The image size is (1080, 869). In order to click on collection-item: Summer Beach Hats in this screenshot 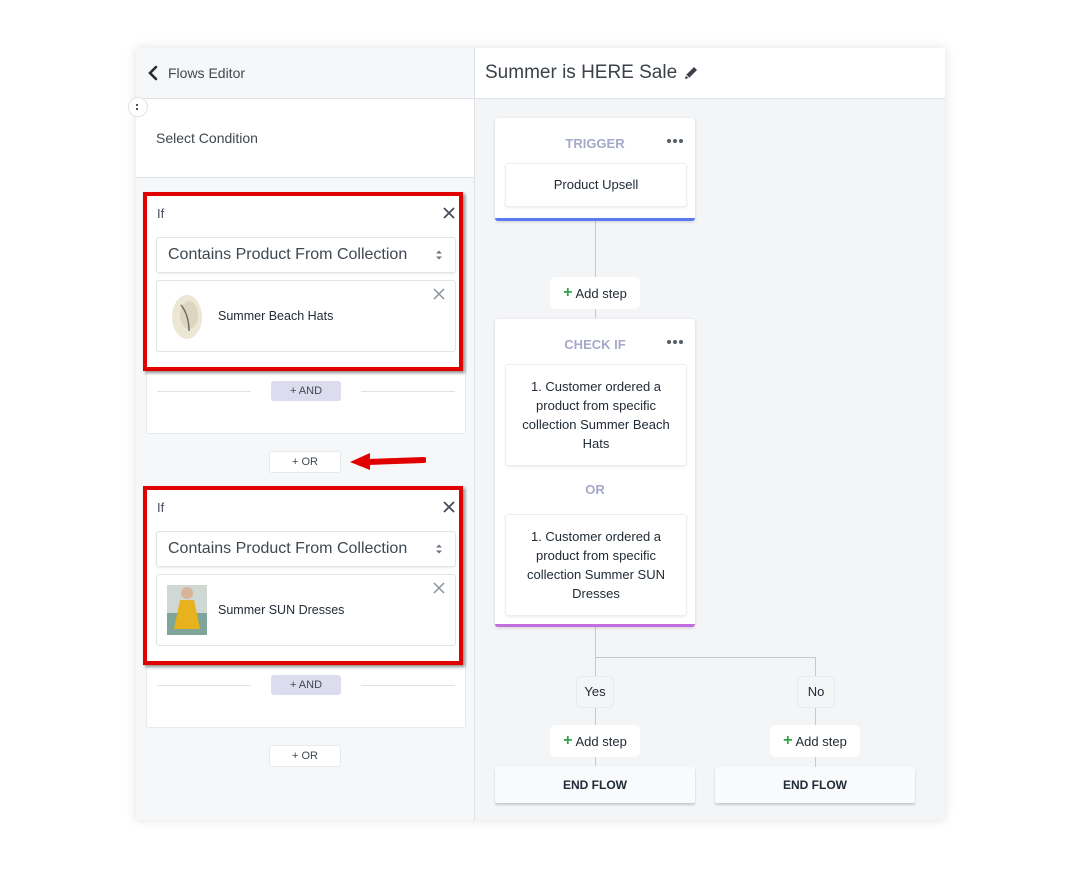, I will do `click(306, 316)`.